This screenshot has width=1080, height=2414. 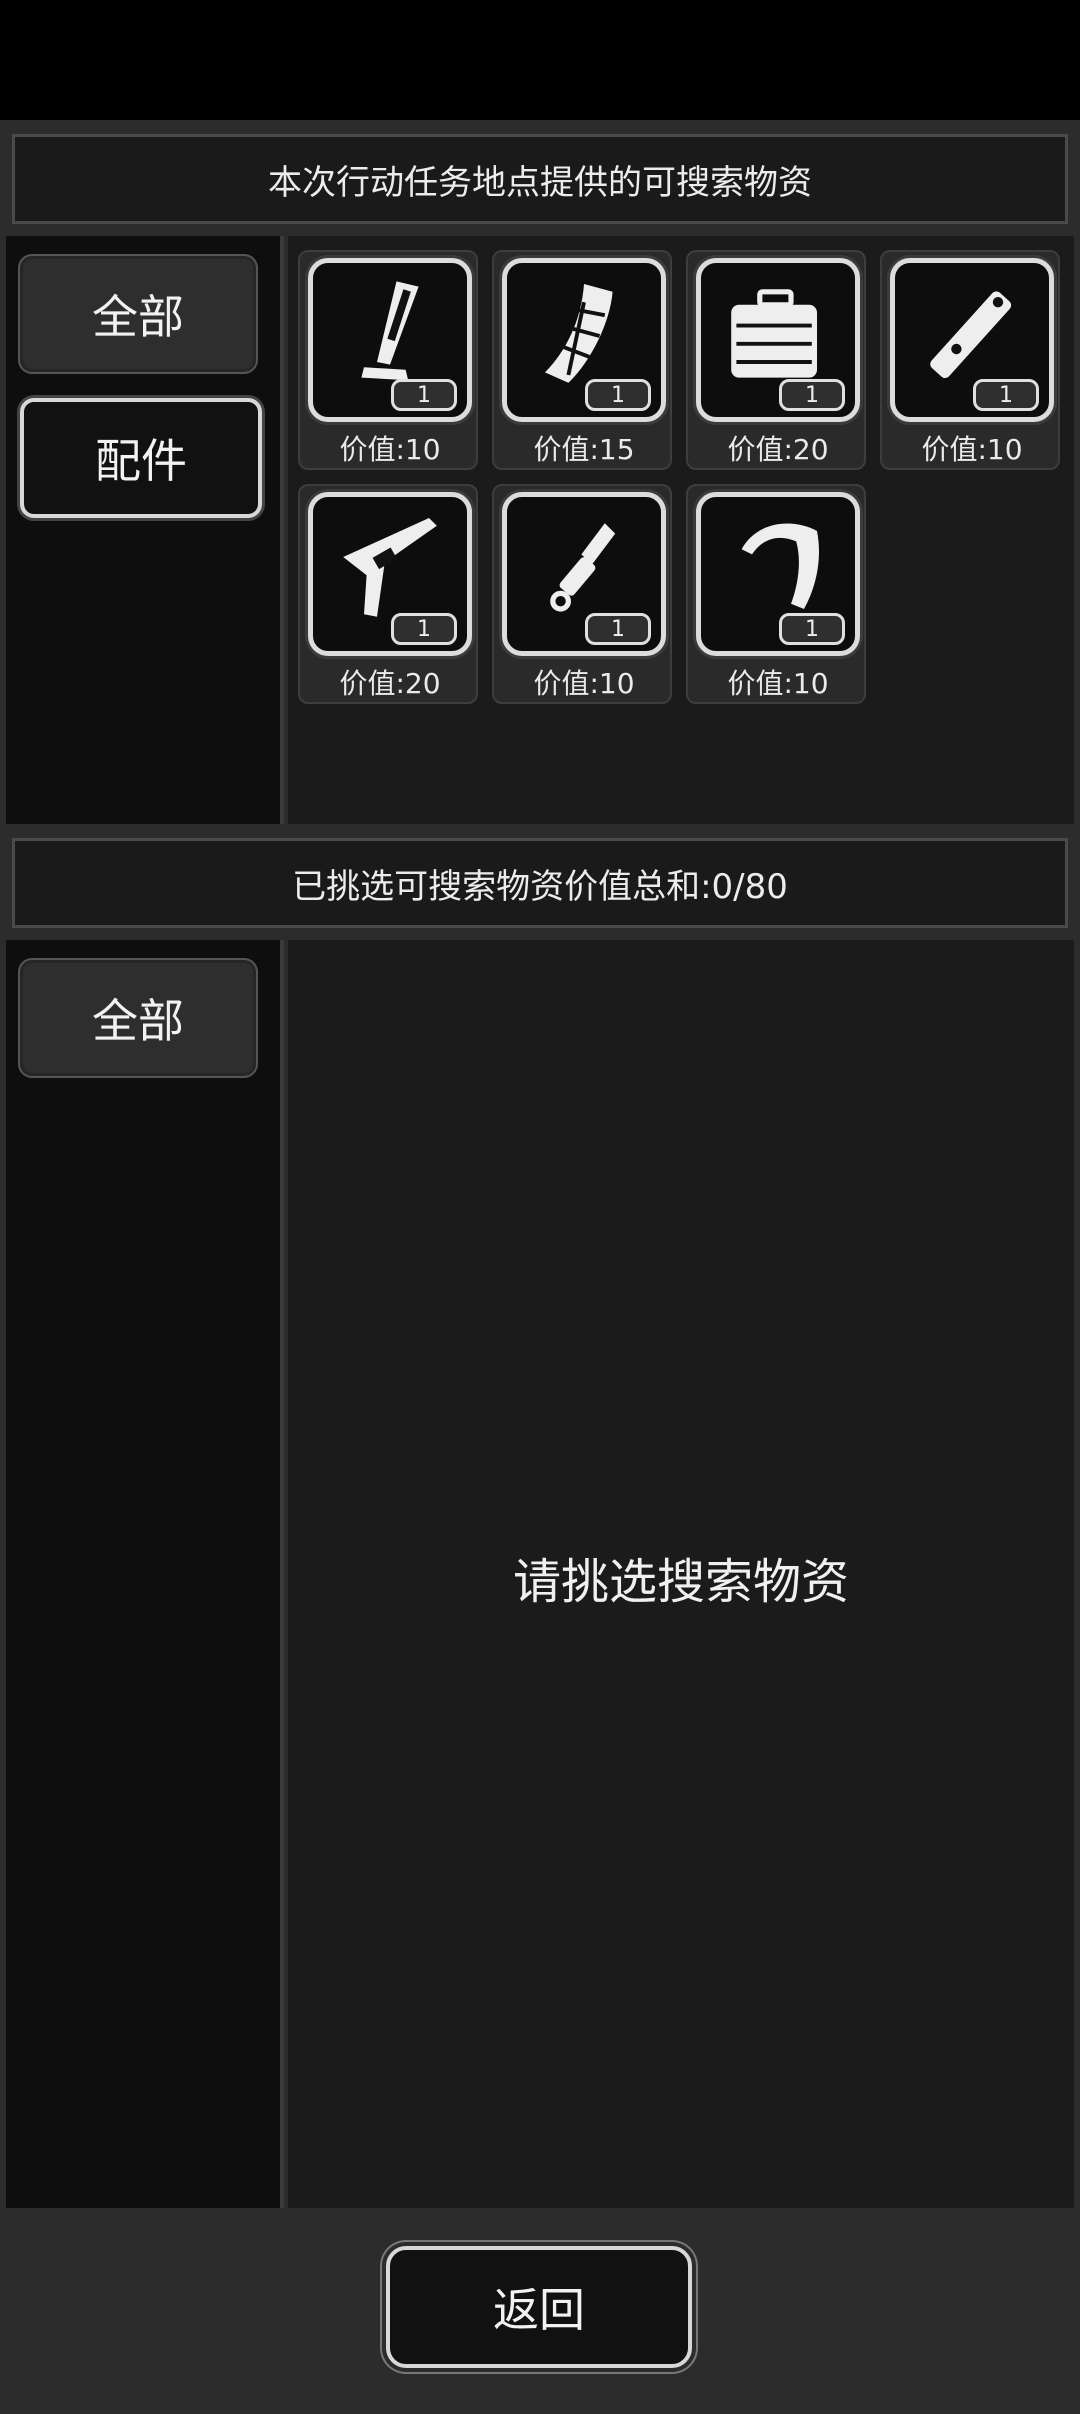 I want to click on tab-selected-all: 全部, so click(x=138, y=1018).